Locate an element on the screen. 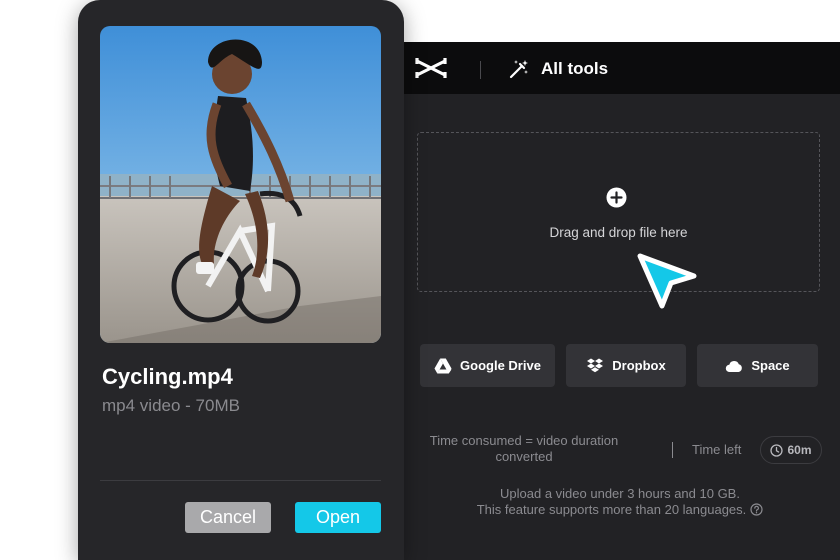  dropbox-button: Dropbox is located at coordinates (626, 365).